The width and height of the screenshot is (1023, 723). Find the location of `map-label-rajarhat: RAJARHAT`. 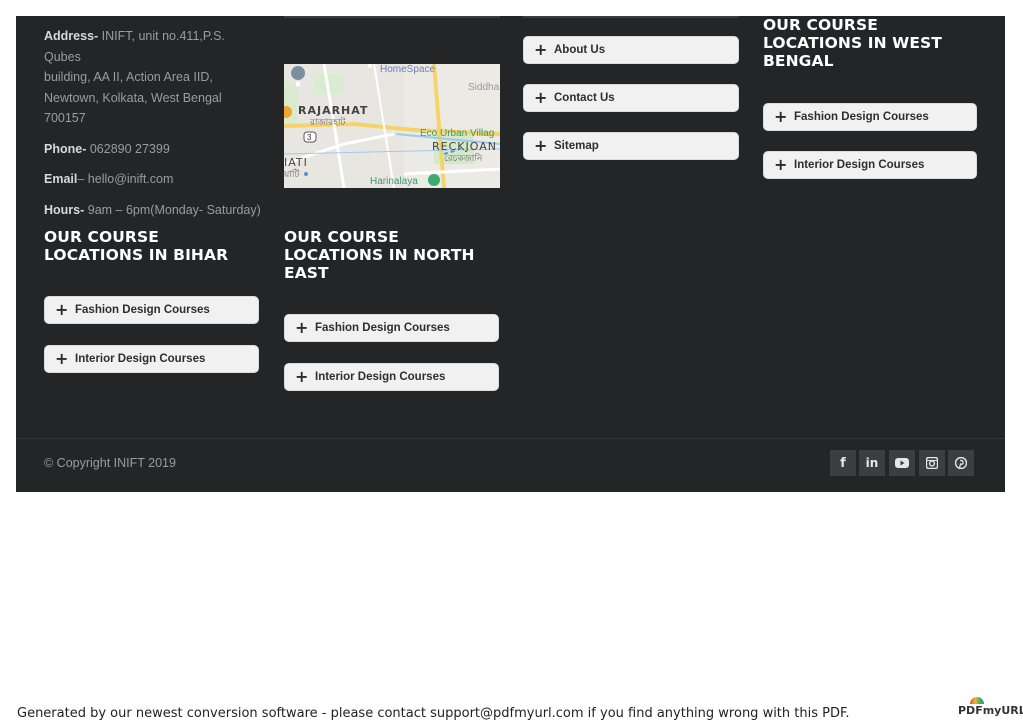

map-label-rajarhat: RAJARHAT is located at coordinates (333, 110).